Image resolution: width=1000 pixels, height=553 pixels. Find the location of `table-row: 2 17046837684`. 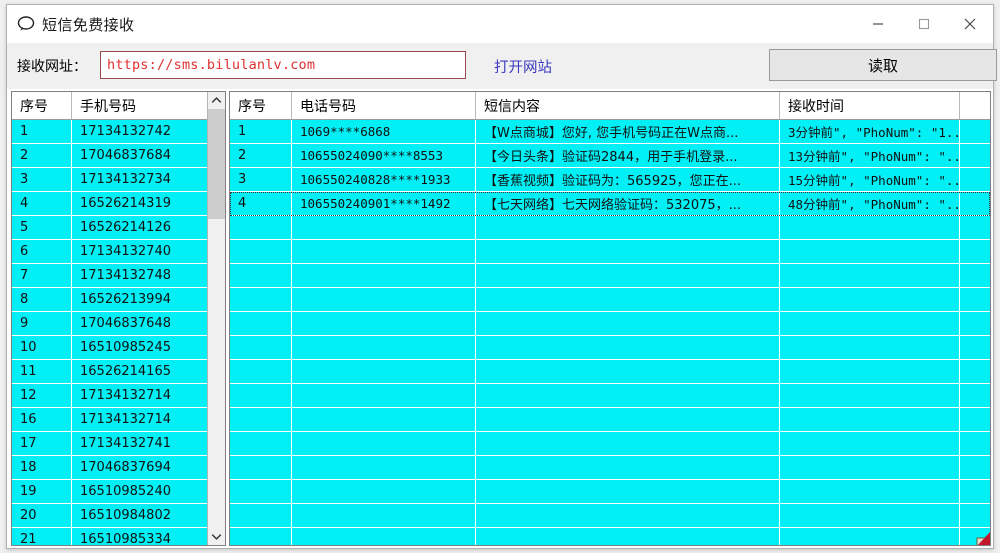

table-row: 2 17046837684 is located at coordinates (118, 156).